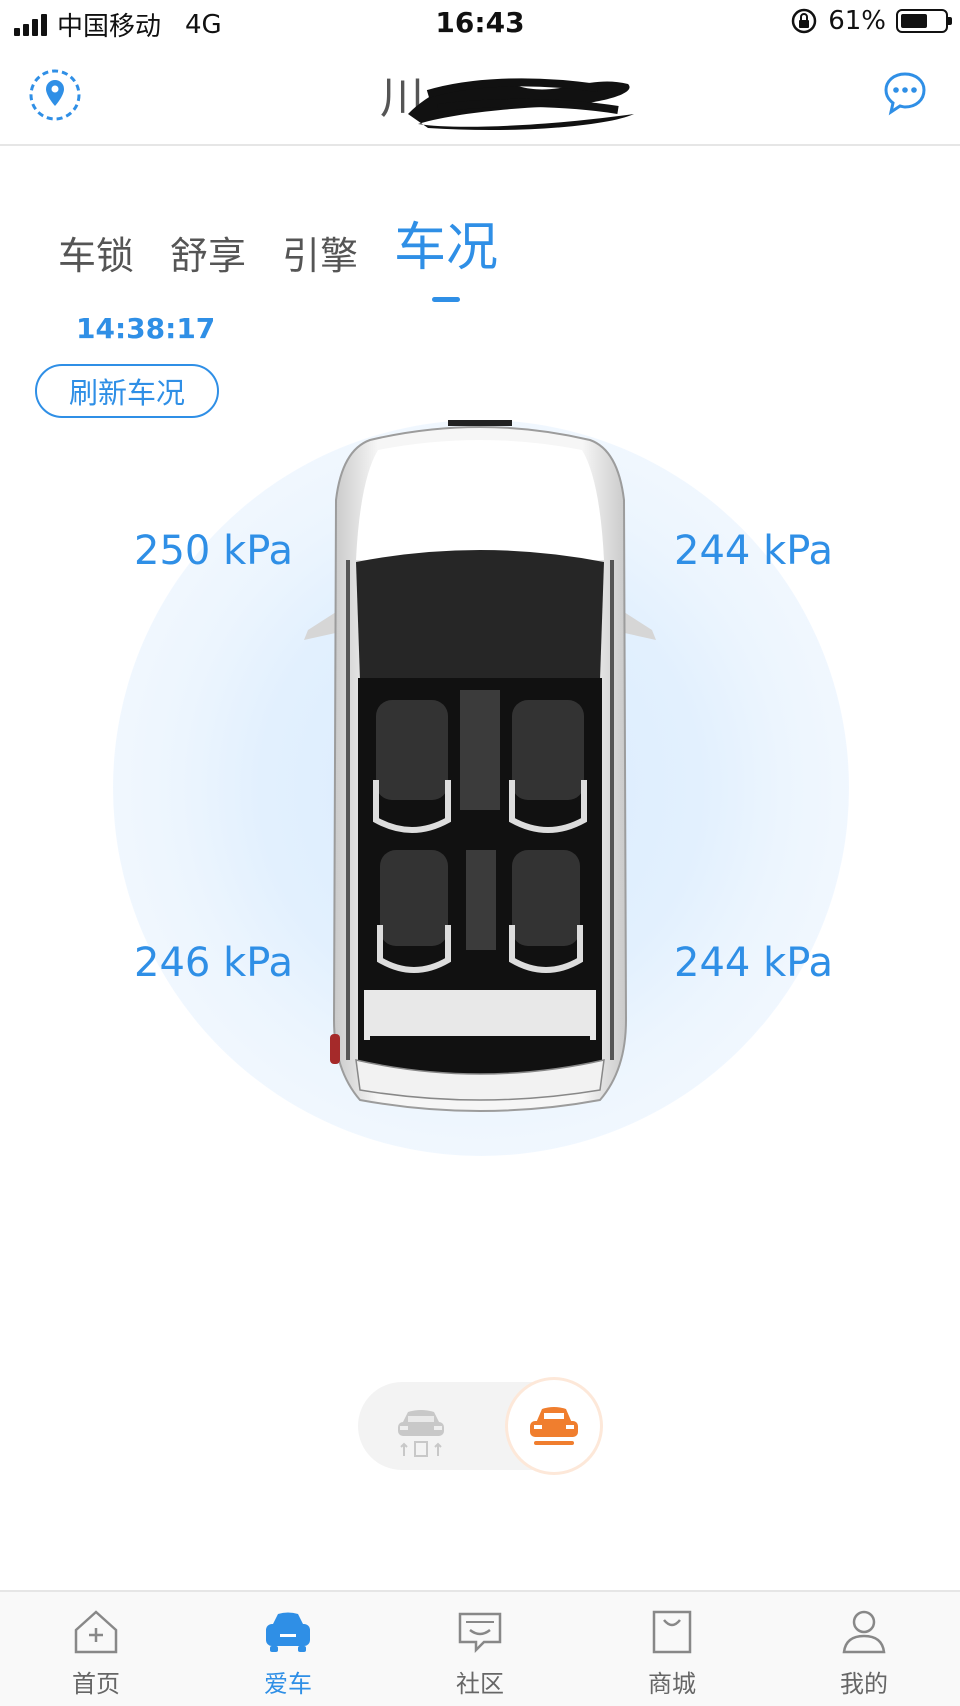 This screenshot has height=1706, width=960. I want to click on nav-home-label: 首页, so click(96, 1684).